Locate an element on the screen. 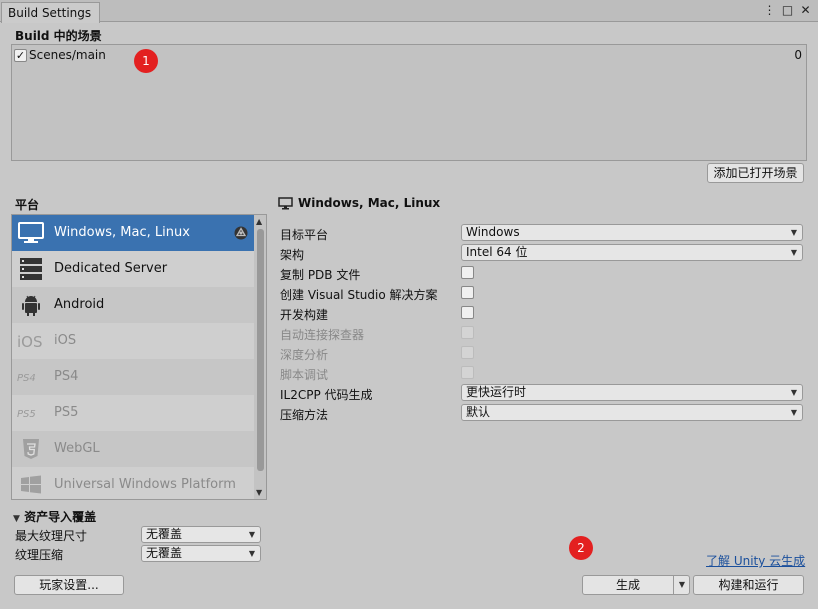  ios-icon-text: iOS is located at coordinates (30, 342).